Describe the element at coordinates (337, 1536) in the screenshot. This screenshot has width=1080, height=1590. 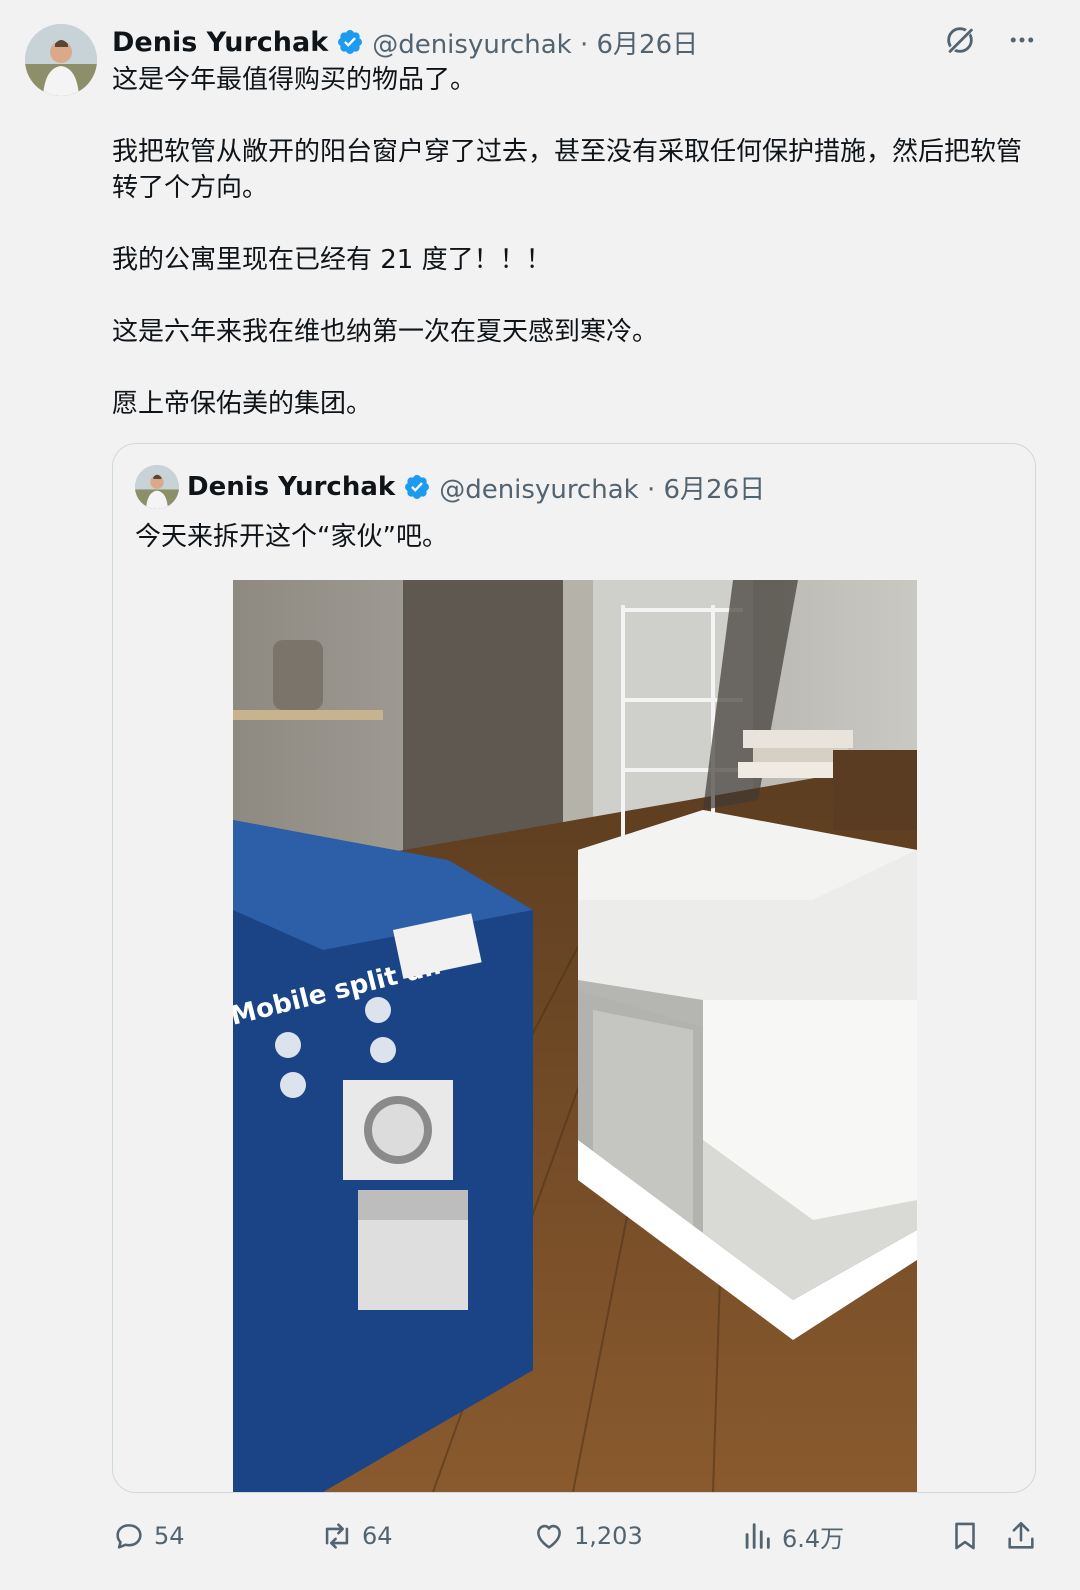
I see `repost-icon` at that location.